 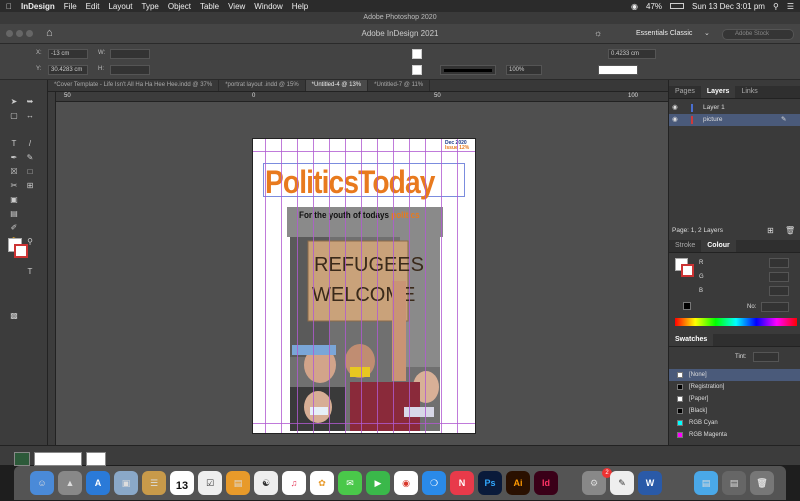 I want to click on tab-swatches: Swatches, so click(x=691, y=340).